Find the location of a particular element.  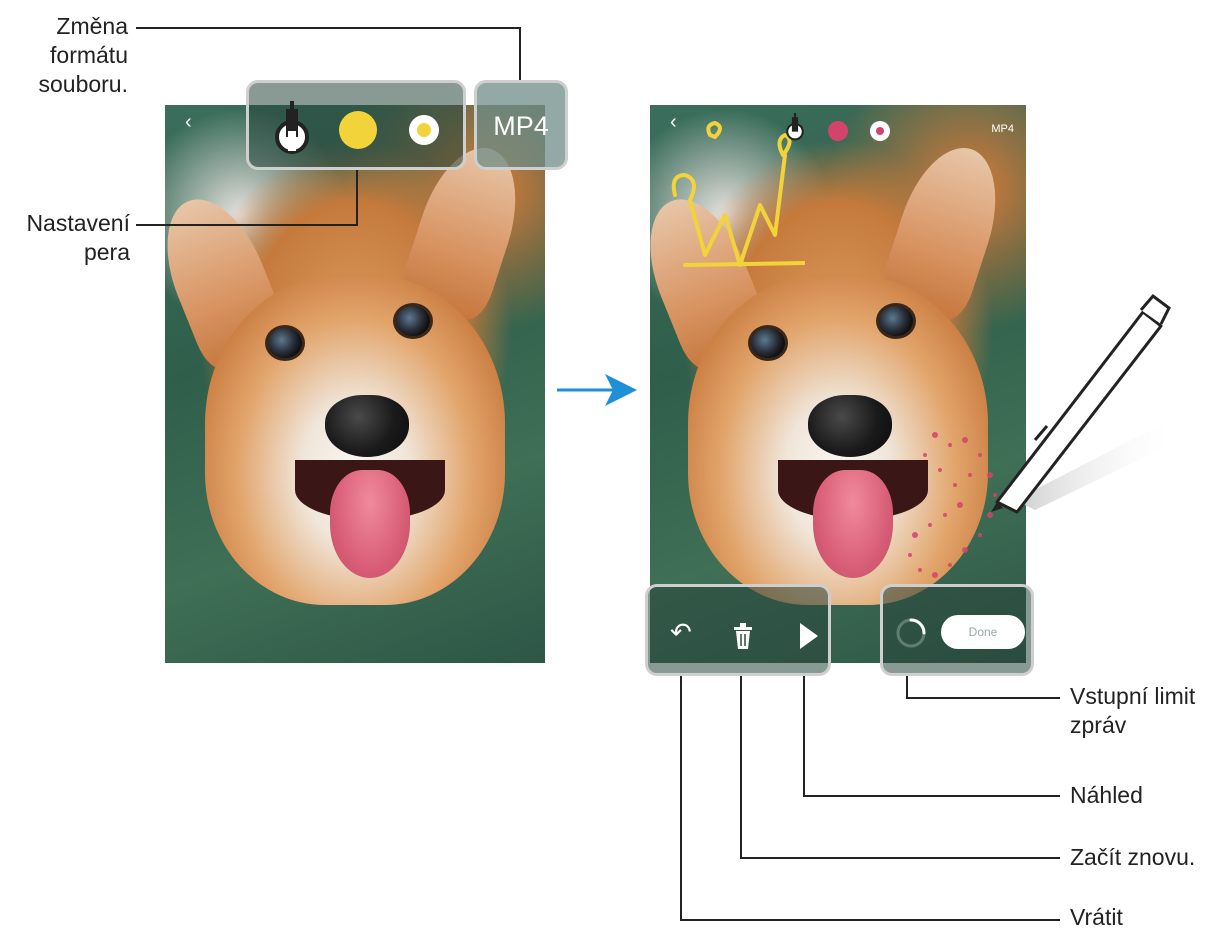

crown-drawing is located at coordinates (738, 194).